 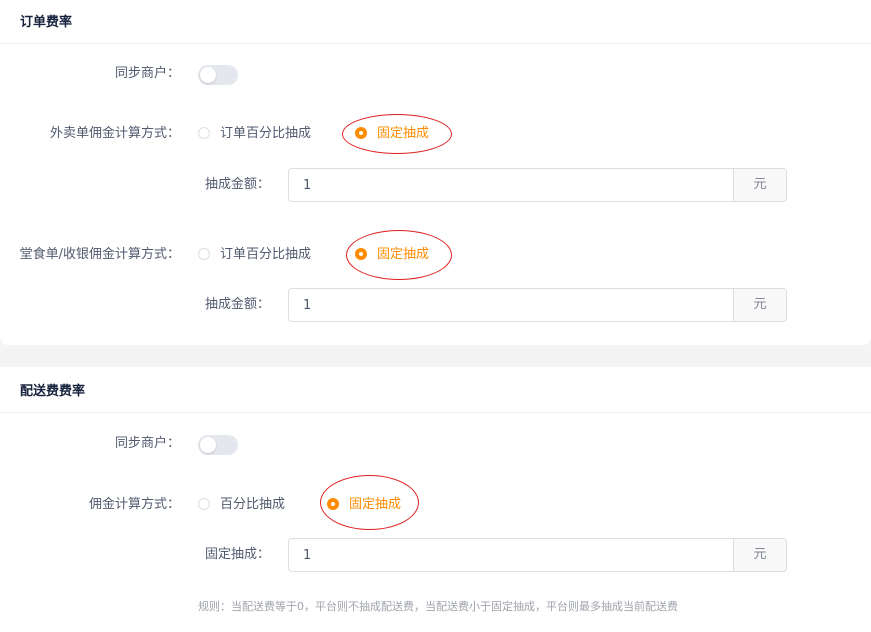 What do you see at coordinates (511, 555) in the screenshot?
I see `delivery-fixed-input` at bounding box center [511, 555].